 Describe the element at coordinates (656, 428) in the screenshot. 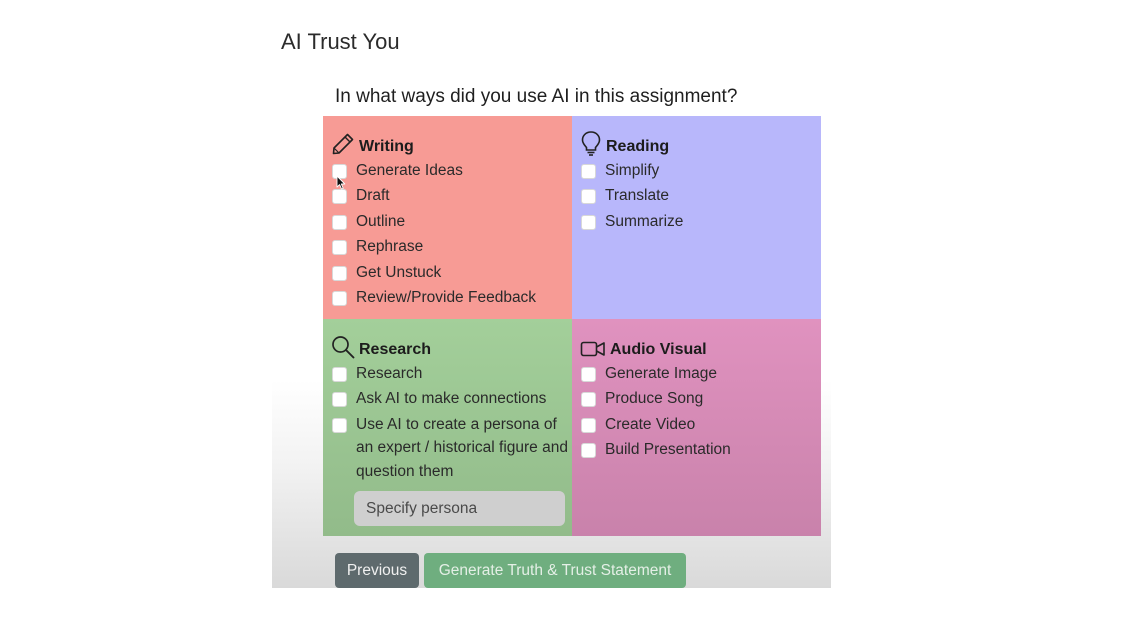

I see `option-create-video: Create Video` at that location.